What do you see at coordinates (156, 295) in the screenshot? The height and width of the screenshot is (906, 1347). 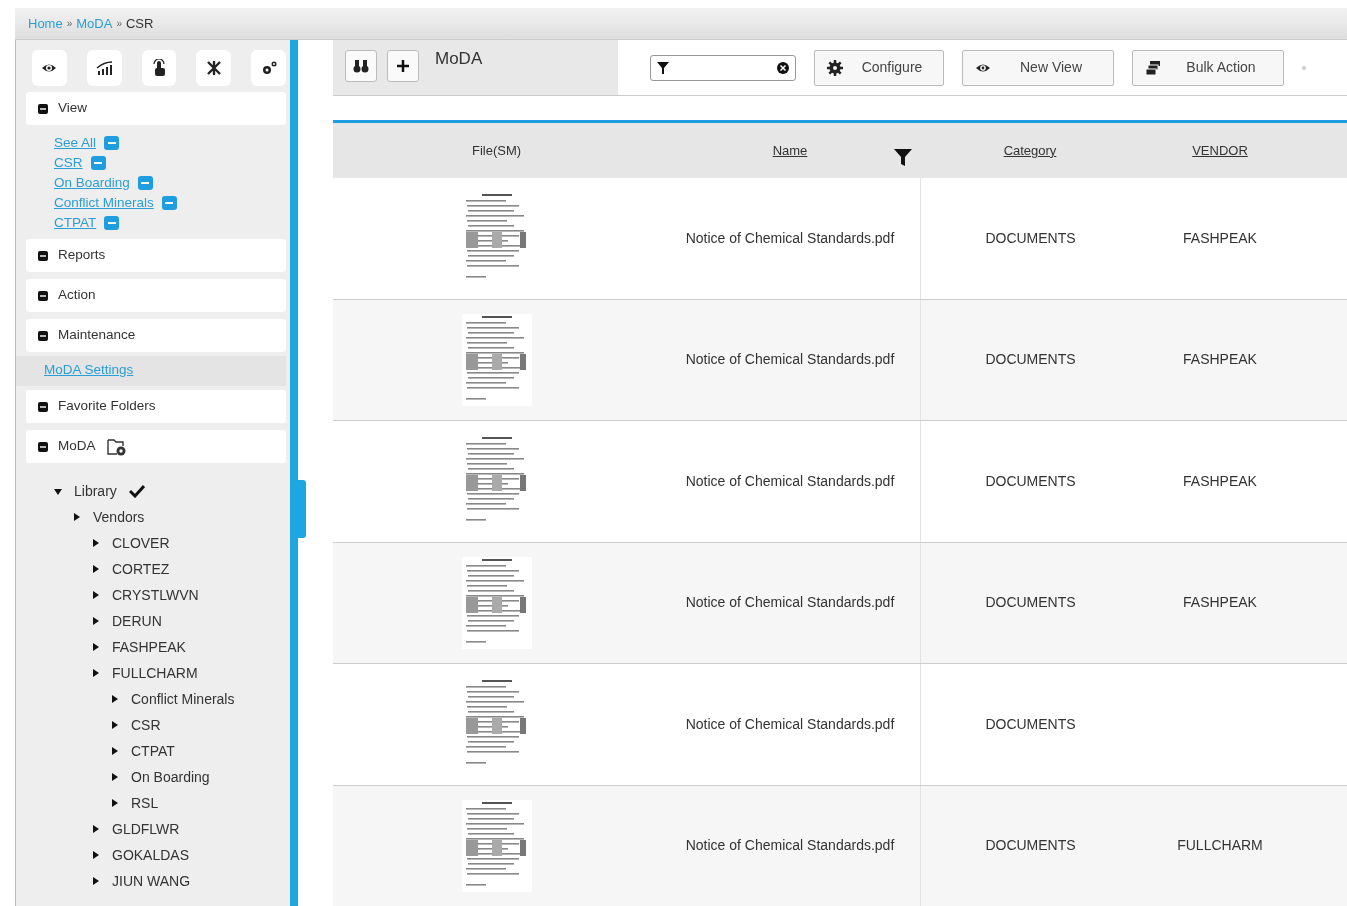 I see `section-header: Action` at bounding box center [156, 295].